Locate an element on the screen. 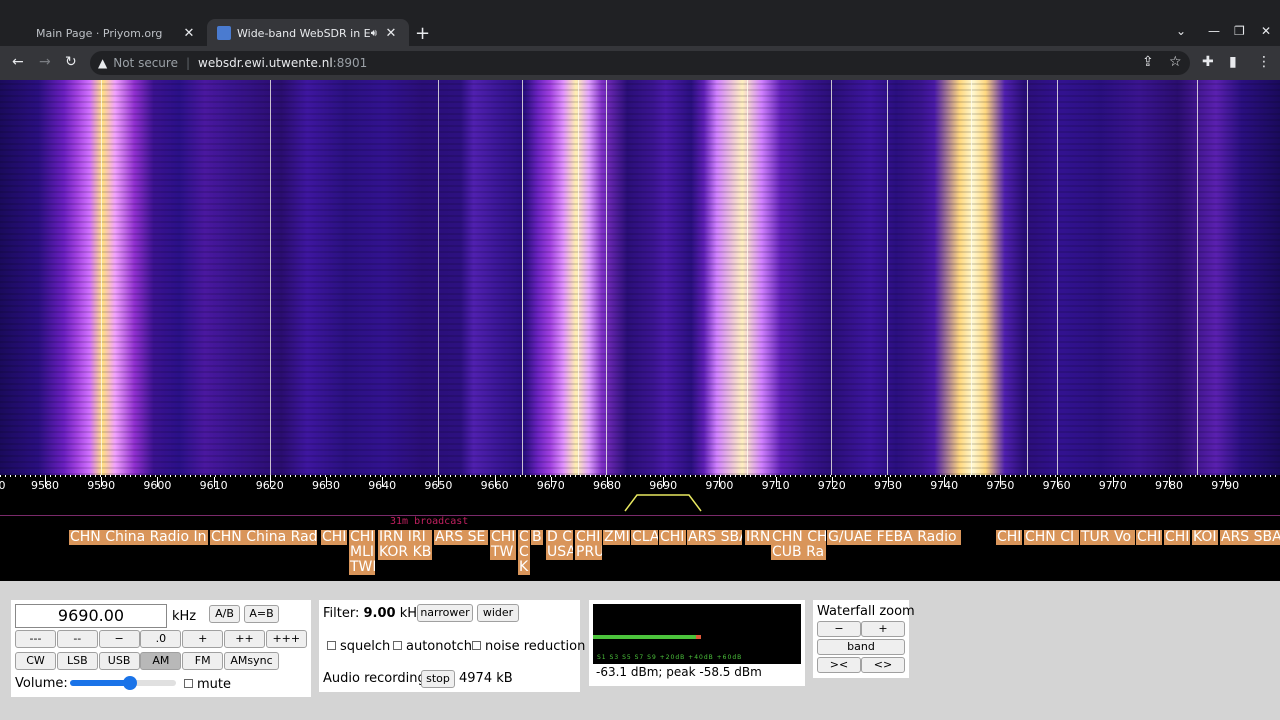 Image resolution: width=1280 pixels, height=720 pixels. tab-websdr: Wide-band WebSDR in Ensch 🔊︎ ✕ is located at coordinates (308, 33).